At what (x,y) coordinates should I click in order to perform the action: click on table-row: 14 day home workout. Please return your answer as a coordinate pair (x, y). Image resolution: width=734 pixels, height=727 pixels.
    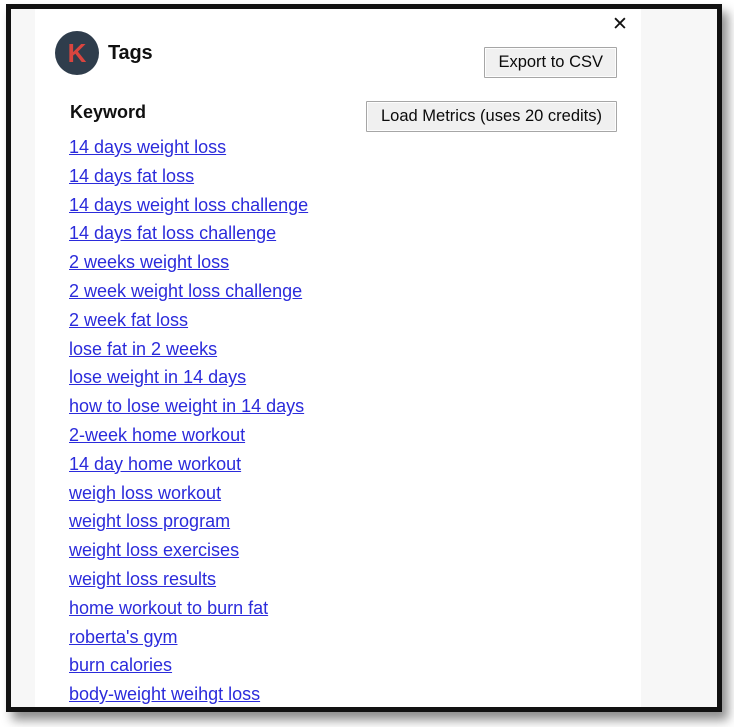
    Looking at the image, I should click on (269, 464).